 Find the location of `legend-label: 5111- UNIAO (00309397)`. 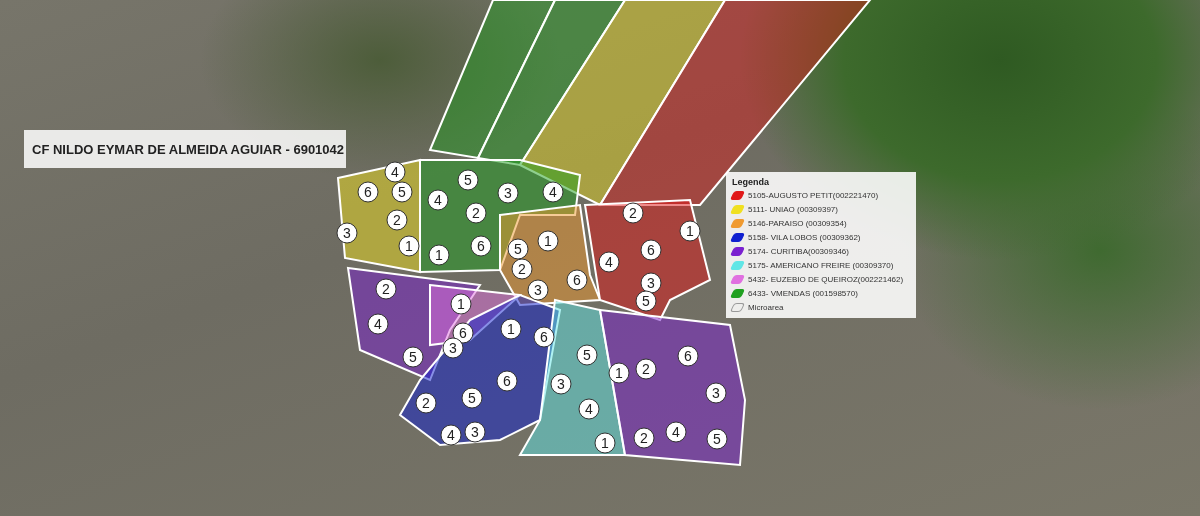

legend-label: 5111- UNIAO (00309397) is located at coordinates (793, 209).